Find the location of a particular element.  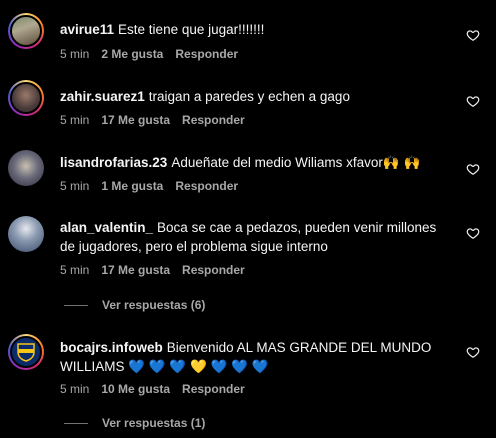

club-crest-icon is located at coordinates (26, 352).